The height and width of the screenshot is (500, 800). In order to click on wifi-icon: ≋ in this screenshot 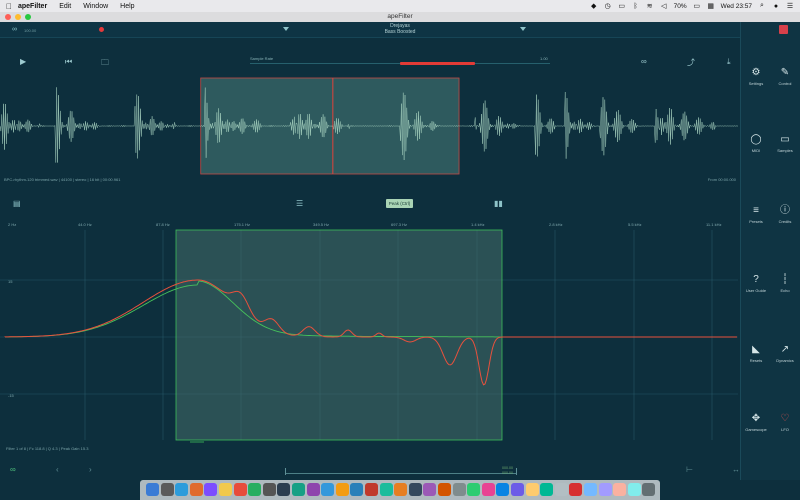, I will do `click(650, 6)`.